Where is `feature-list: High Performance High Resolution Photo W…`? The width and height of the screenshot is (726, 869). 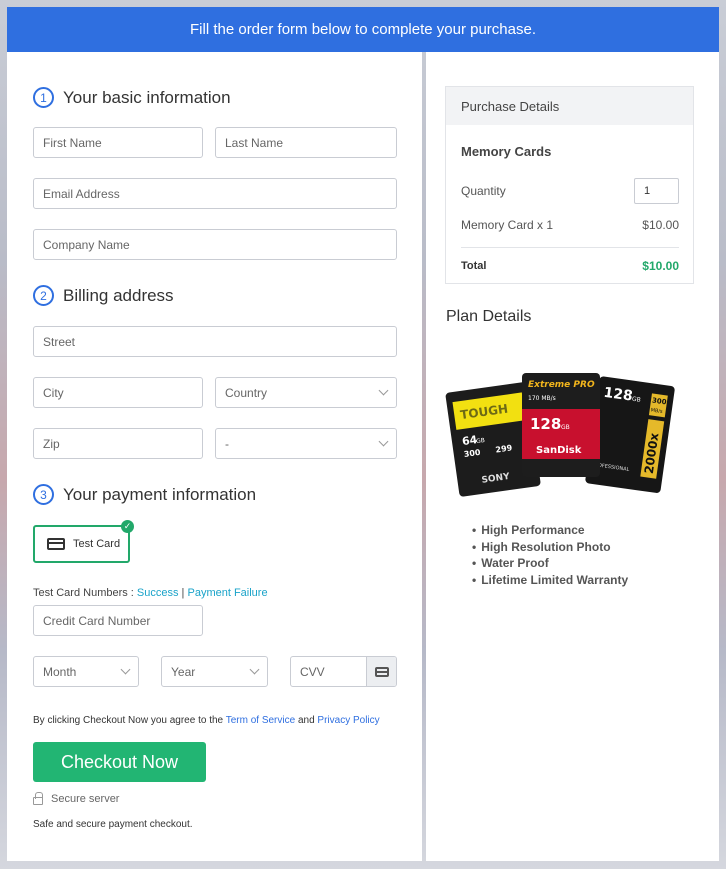 feature-list: High Performance High Resolution Photo W… is located at coordinates (550, 555).